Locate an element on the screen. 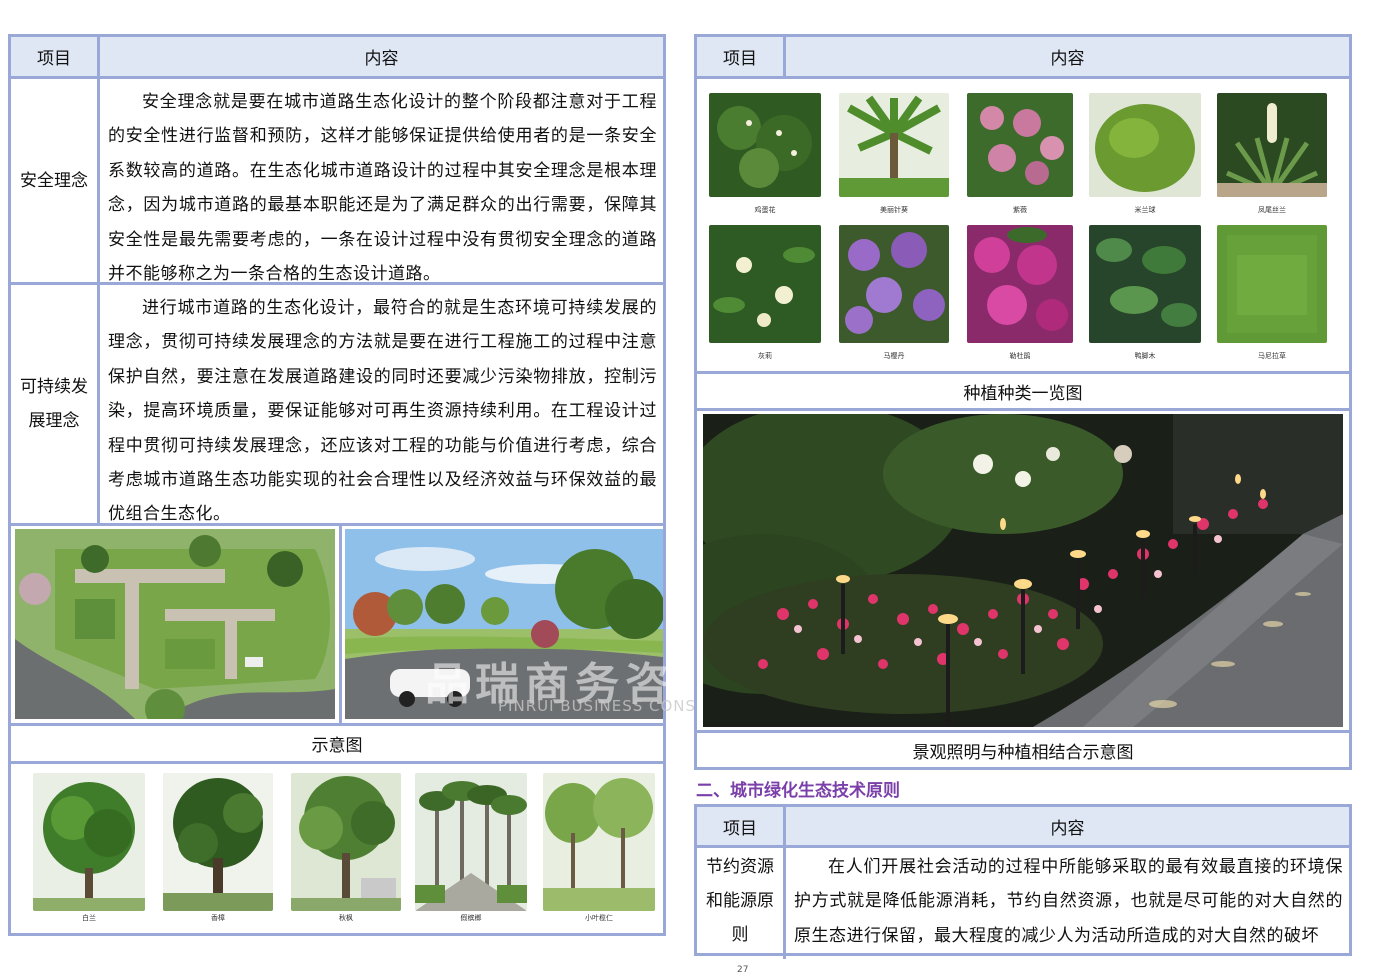  row-label-safety: 安全理念 is located at coordinates (54, 180).